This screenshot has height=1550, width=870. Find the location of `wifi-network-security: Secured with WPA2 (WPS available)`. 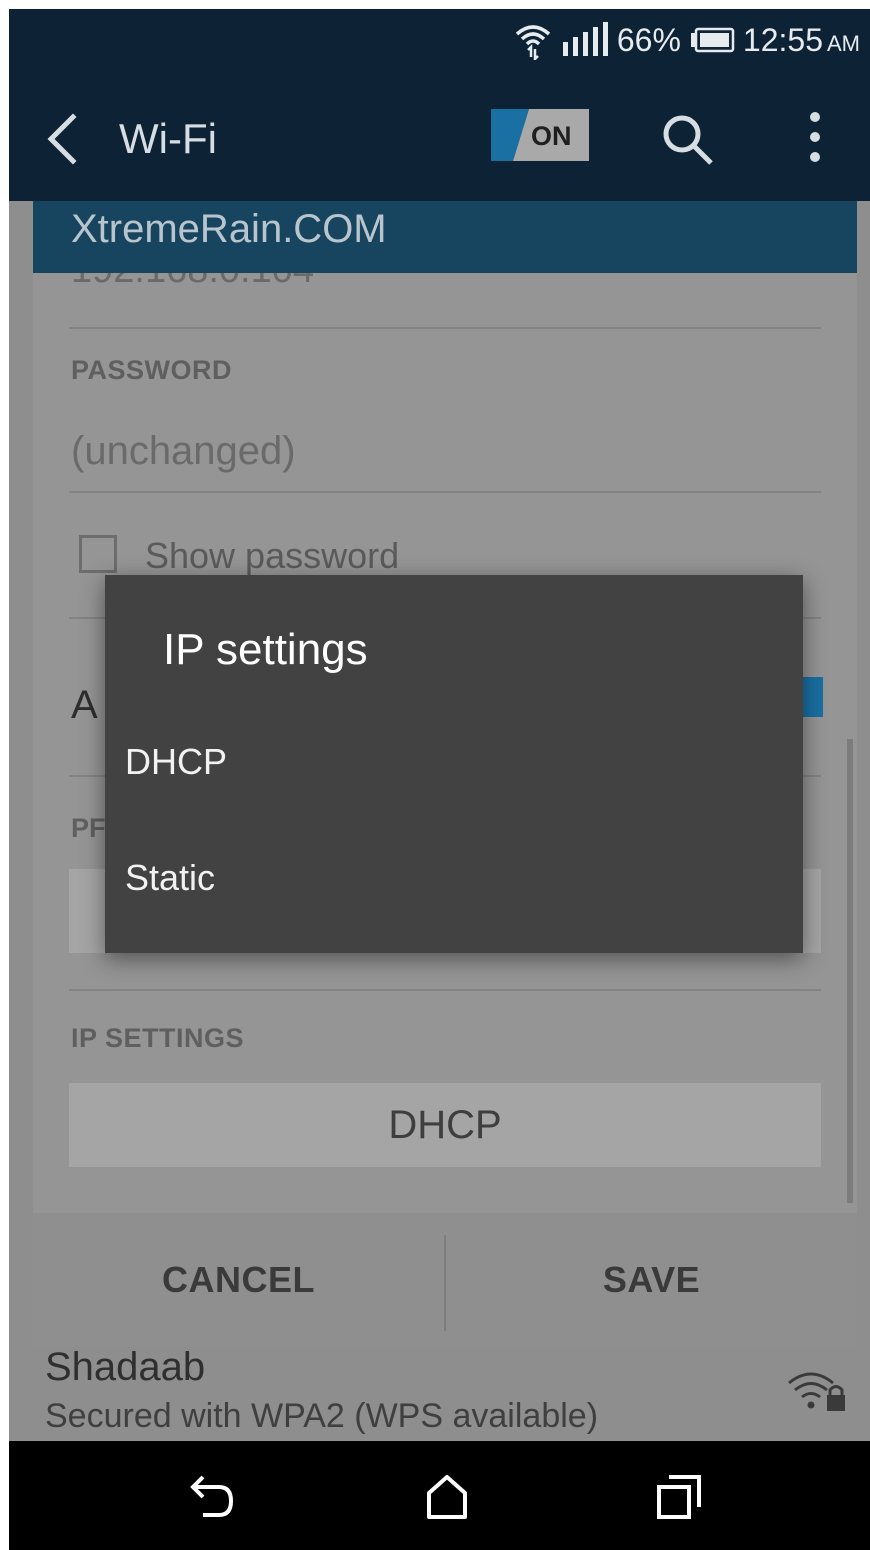

wifi-network-security: Secured with WPA2 (WPS available) is located at coordinates (322, 1416).